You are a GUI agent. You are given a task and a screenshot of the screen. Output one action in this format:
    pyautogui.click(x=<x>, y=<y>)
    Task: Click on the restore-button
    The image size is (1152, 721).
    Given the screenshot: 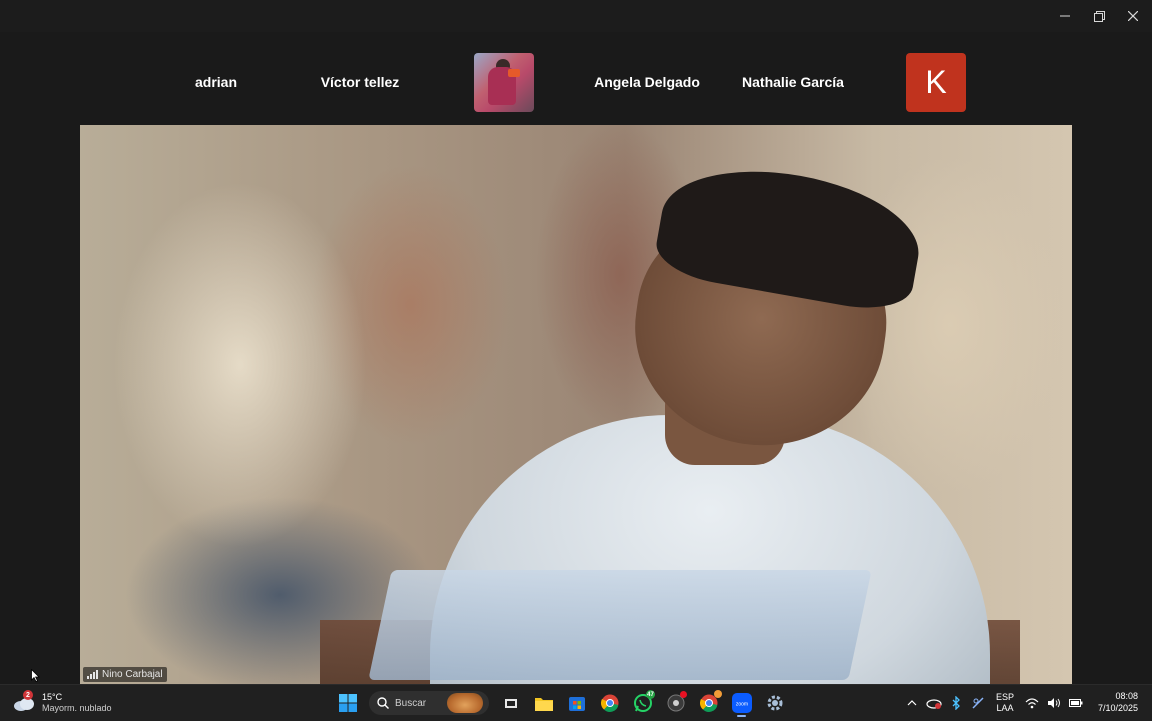 What is the action you would take?
    pyautogui.click(x=1099, y=16)
    